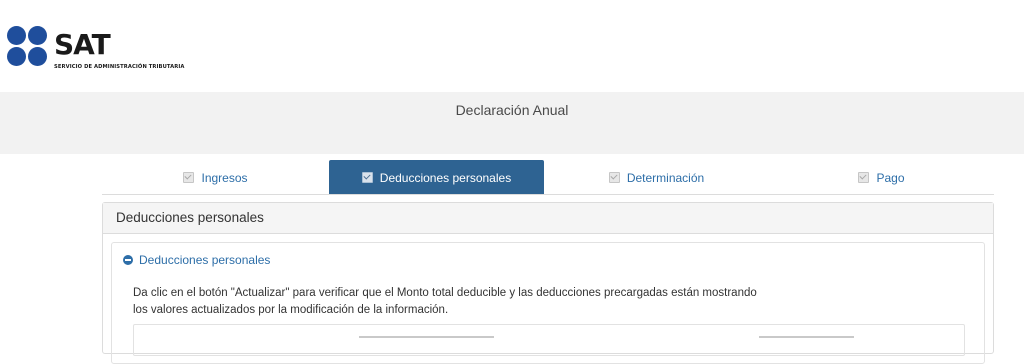  I want to click on section-toggle: Deducciones personales, so click(196, 260).